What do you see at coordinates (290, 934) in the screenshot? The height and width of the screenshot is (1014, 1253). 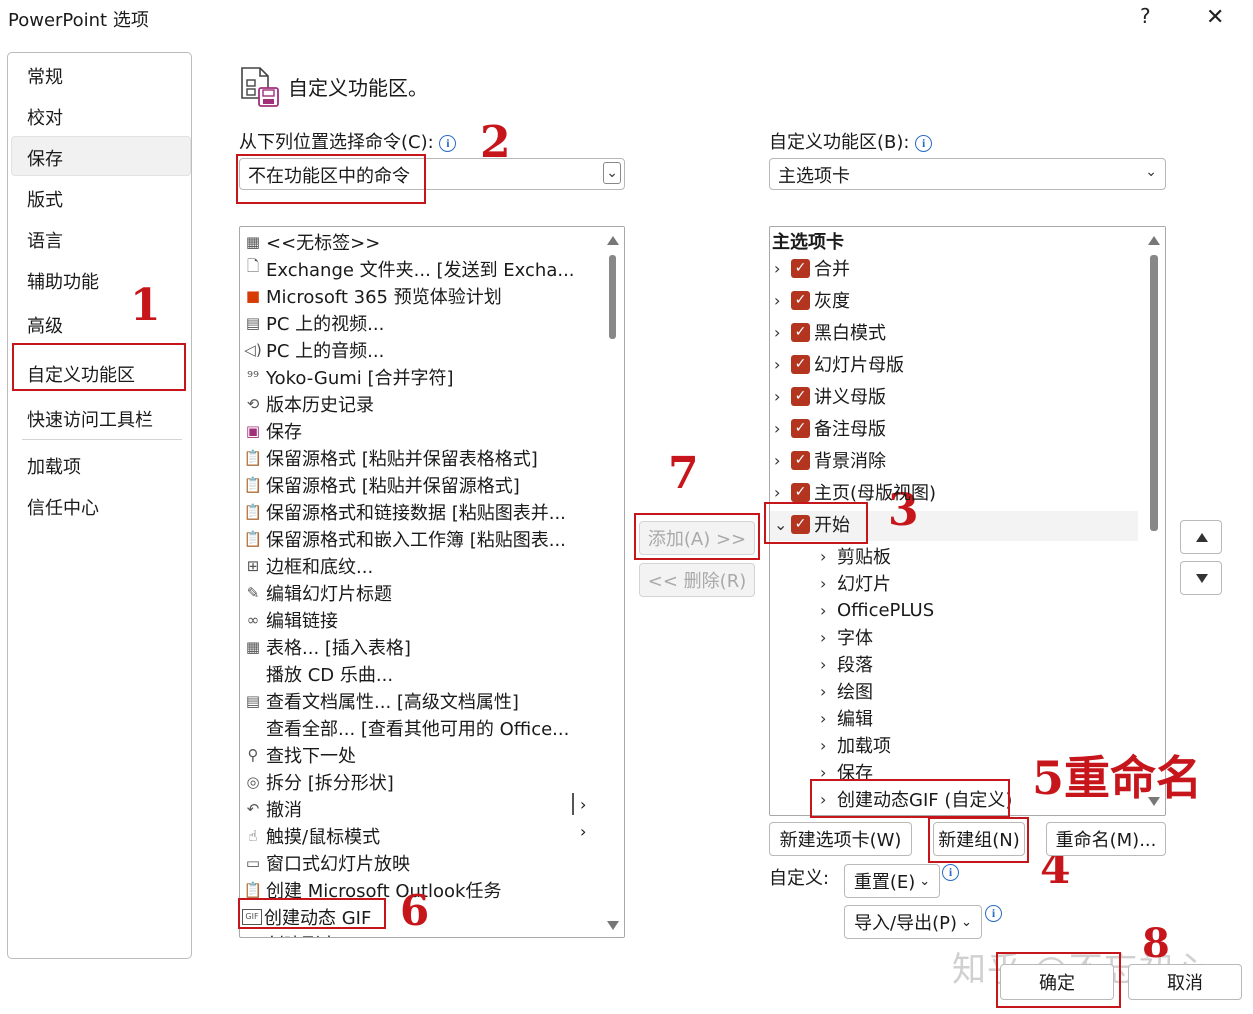 I see `command-item: 创建副本` at bounding box center [290, 934].